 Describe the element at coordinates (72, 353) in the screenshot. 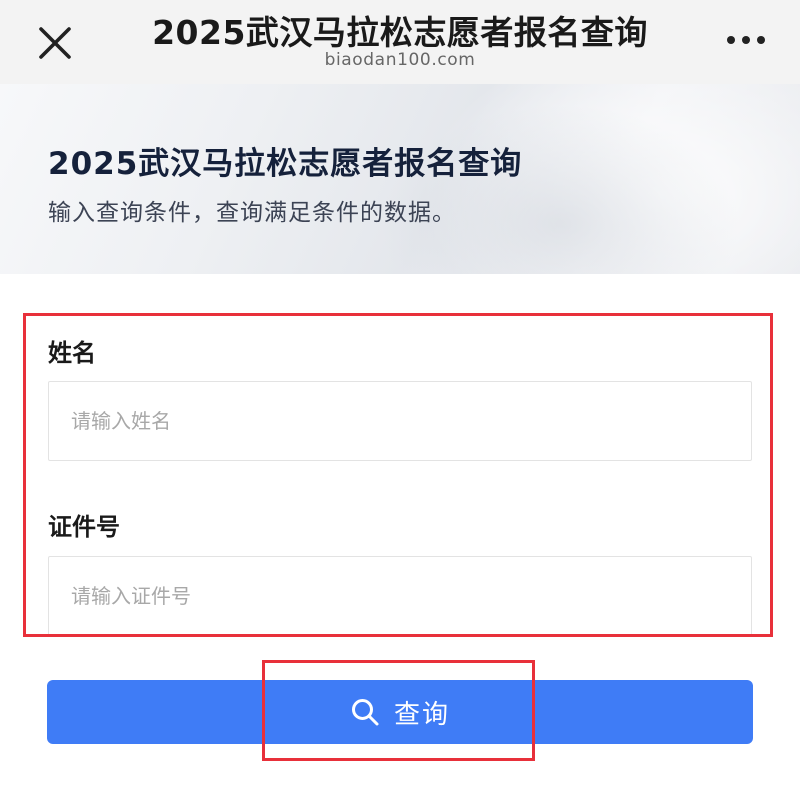

I see `name-label: 姓名` at that location.